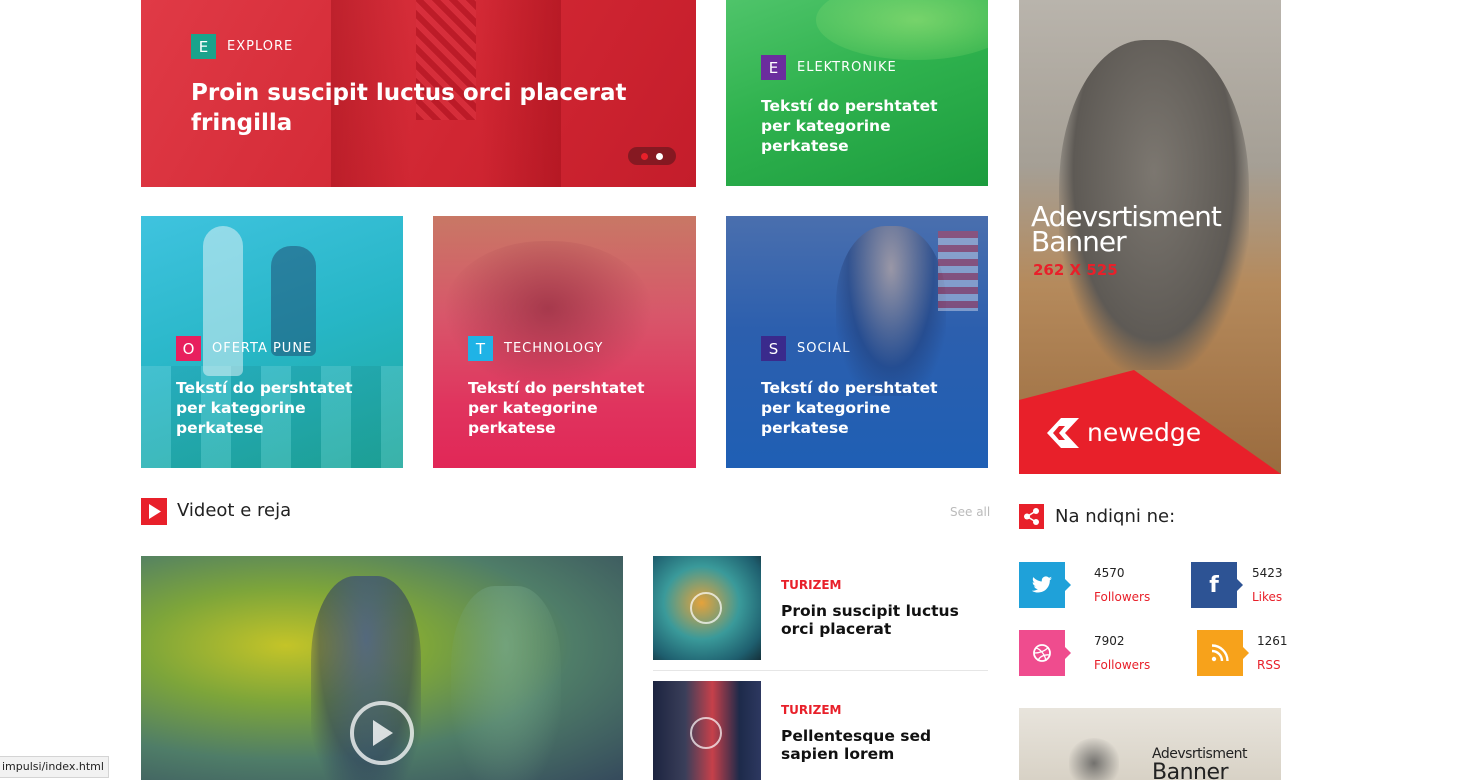 The height and width of the screenshot is (780, 1476). I want to click on person-image, so click(891, 311).